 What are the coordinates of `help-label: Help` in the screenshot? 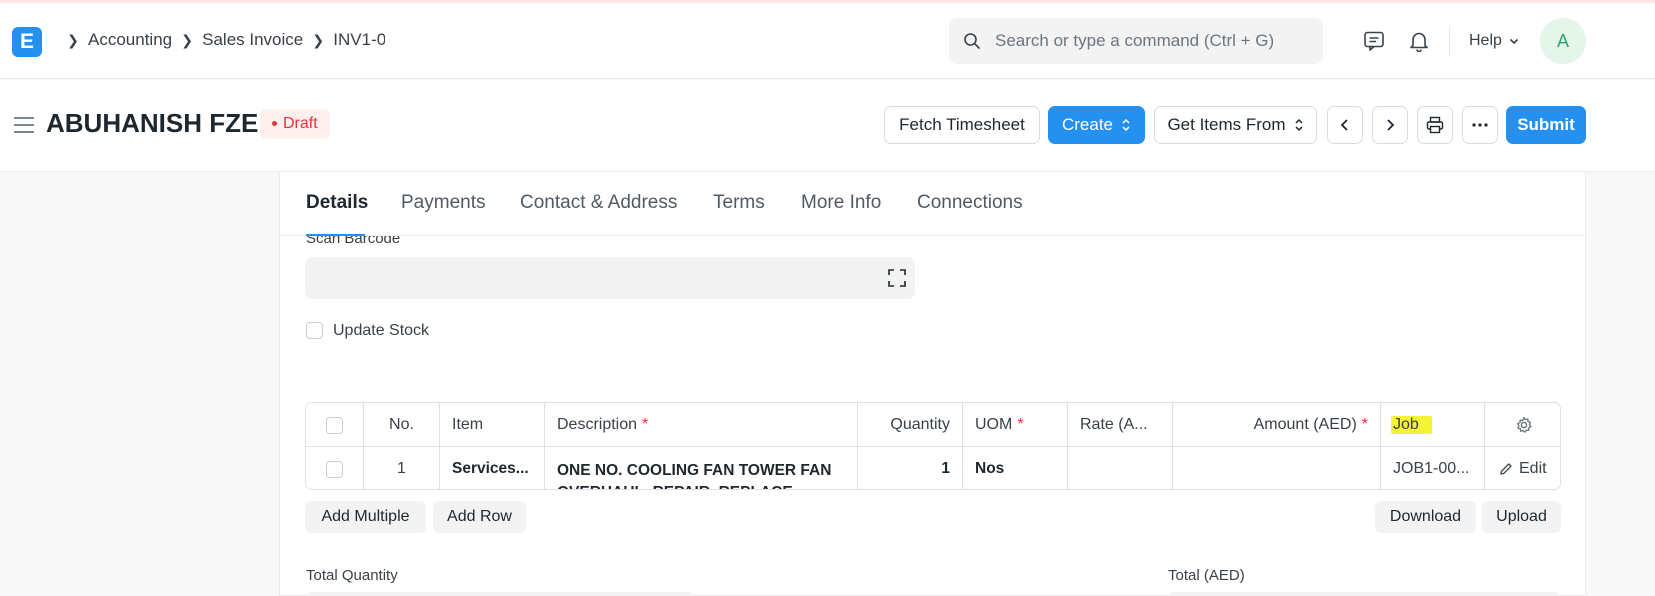 It's located at (1485, 40).